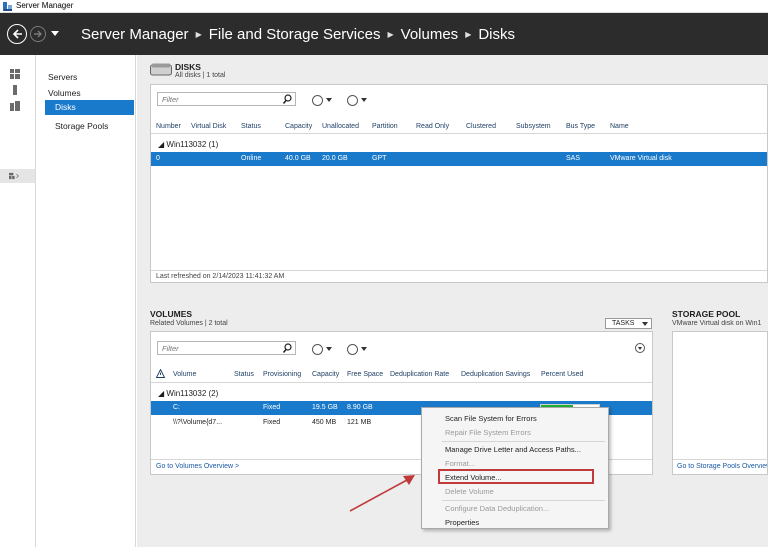  Describe the element at coordinates (720, 403) in the screenshot. I see `storage-pool-panel: Go to Storage Pools Overview >` at that location.